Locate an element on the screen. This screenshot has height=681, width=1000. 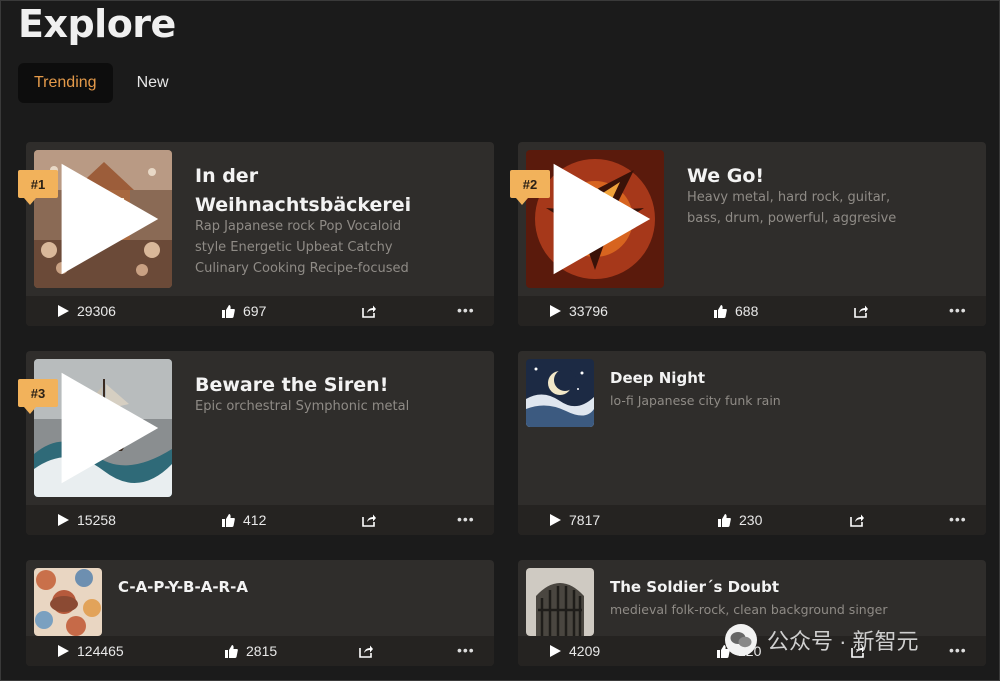
play-count: 33796 is located at coordinates (579, 311).